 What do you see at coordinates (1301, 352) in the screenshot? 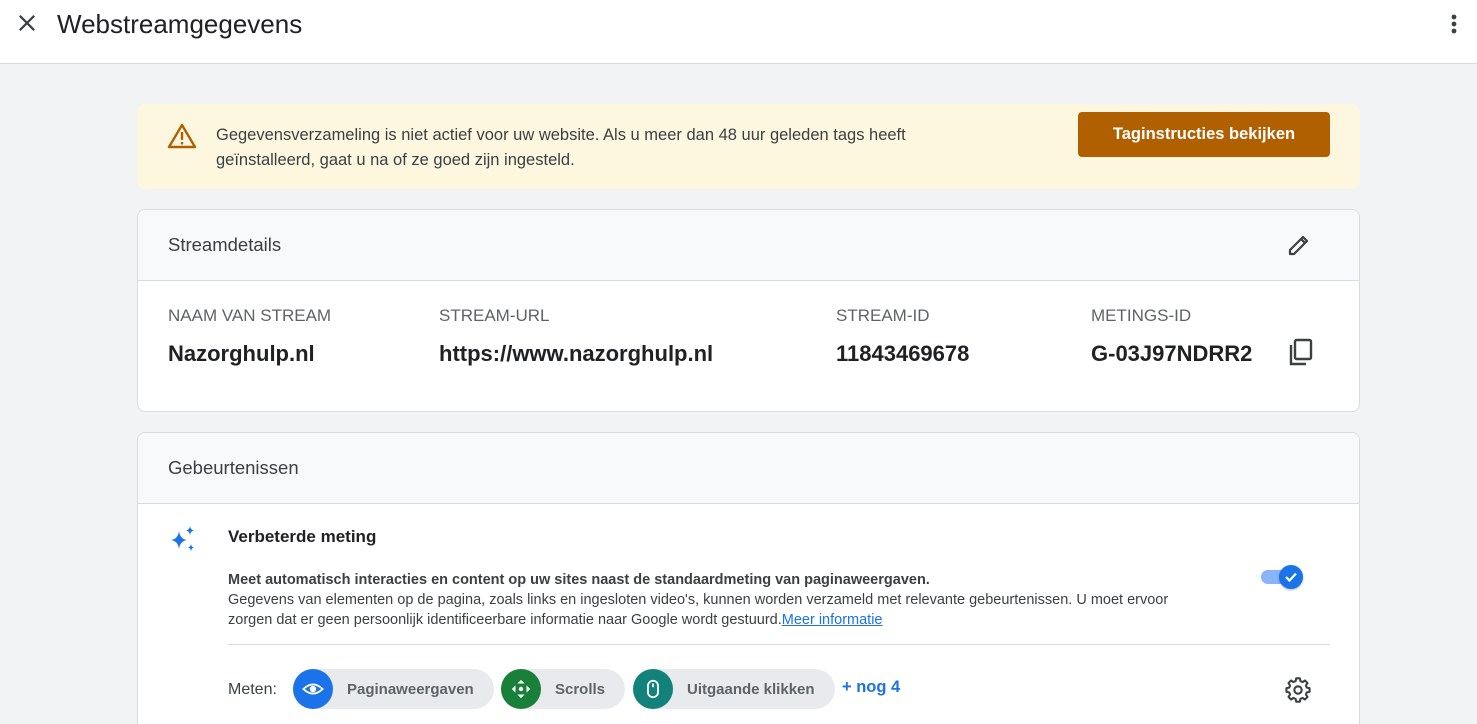
I see `copy-icon` at bounding box center [1301, 352].